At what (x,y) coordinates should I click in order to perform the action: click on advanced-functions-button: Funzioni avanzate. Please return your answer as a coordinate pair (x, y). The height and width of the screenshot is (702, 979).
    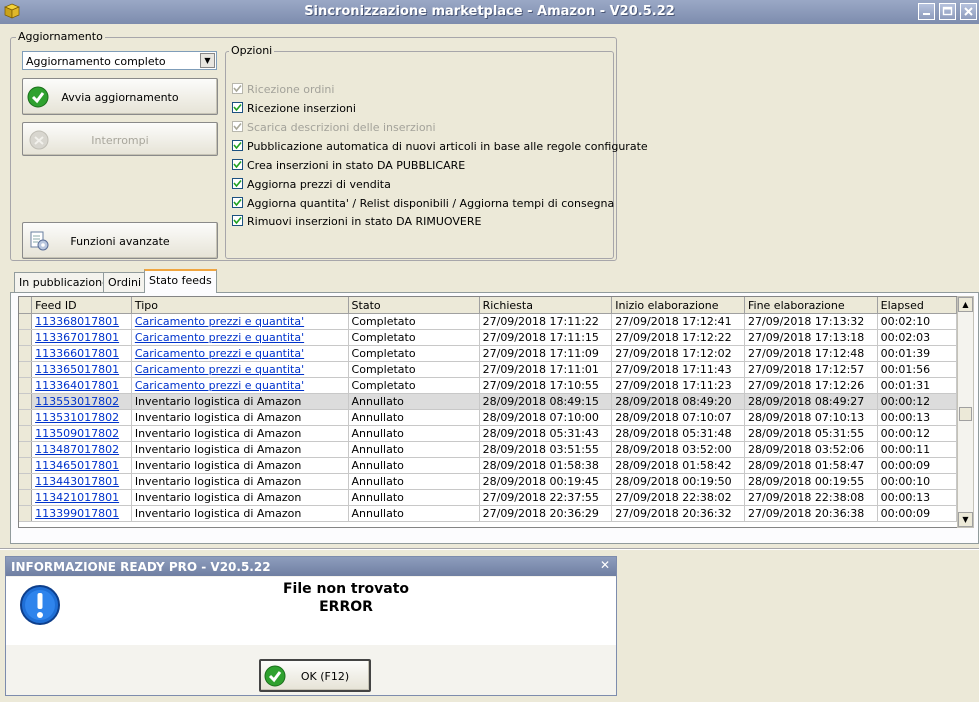
    Looking at the image, I should click on (120, 240).